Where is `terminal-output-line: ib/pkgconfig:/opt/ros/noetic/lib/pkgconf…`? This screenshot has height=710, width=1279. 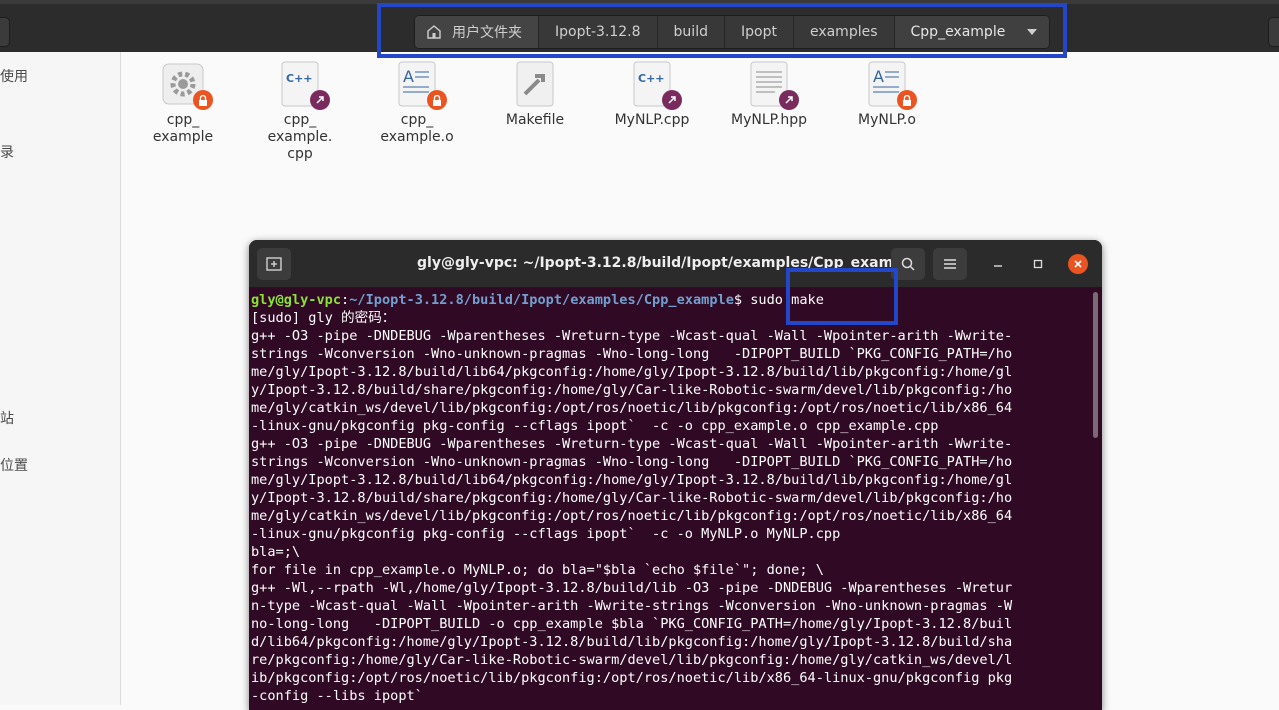
terminal-output-line: ib/pkgconfig:/opt/ros/noetic/lib/pkgconf… is located at coordinates (632, 678).